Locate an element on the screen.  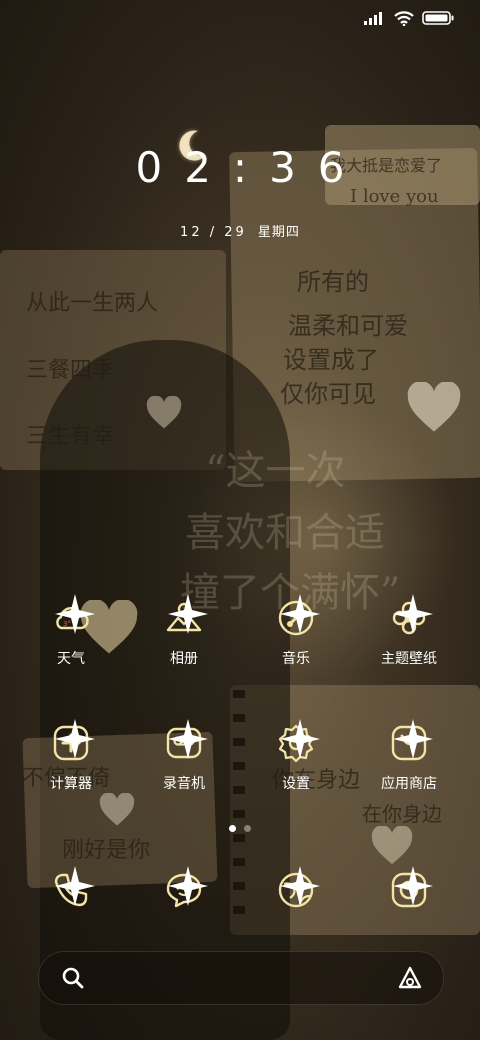
browser-icon is located at coordinates (298, 888).